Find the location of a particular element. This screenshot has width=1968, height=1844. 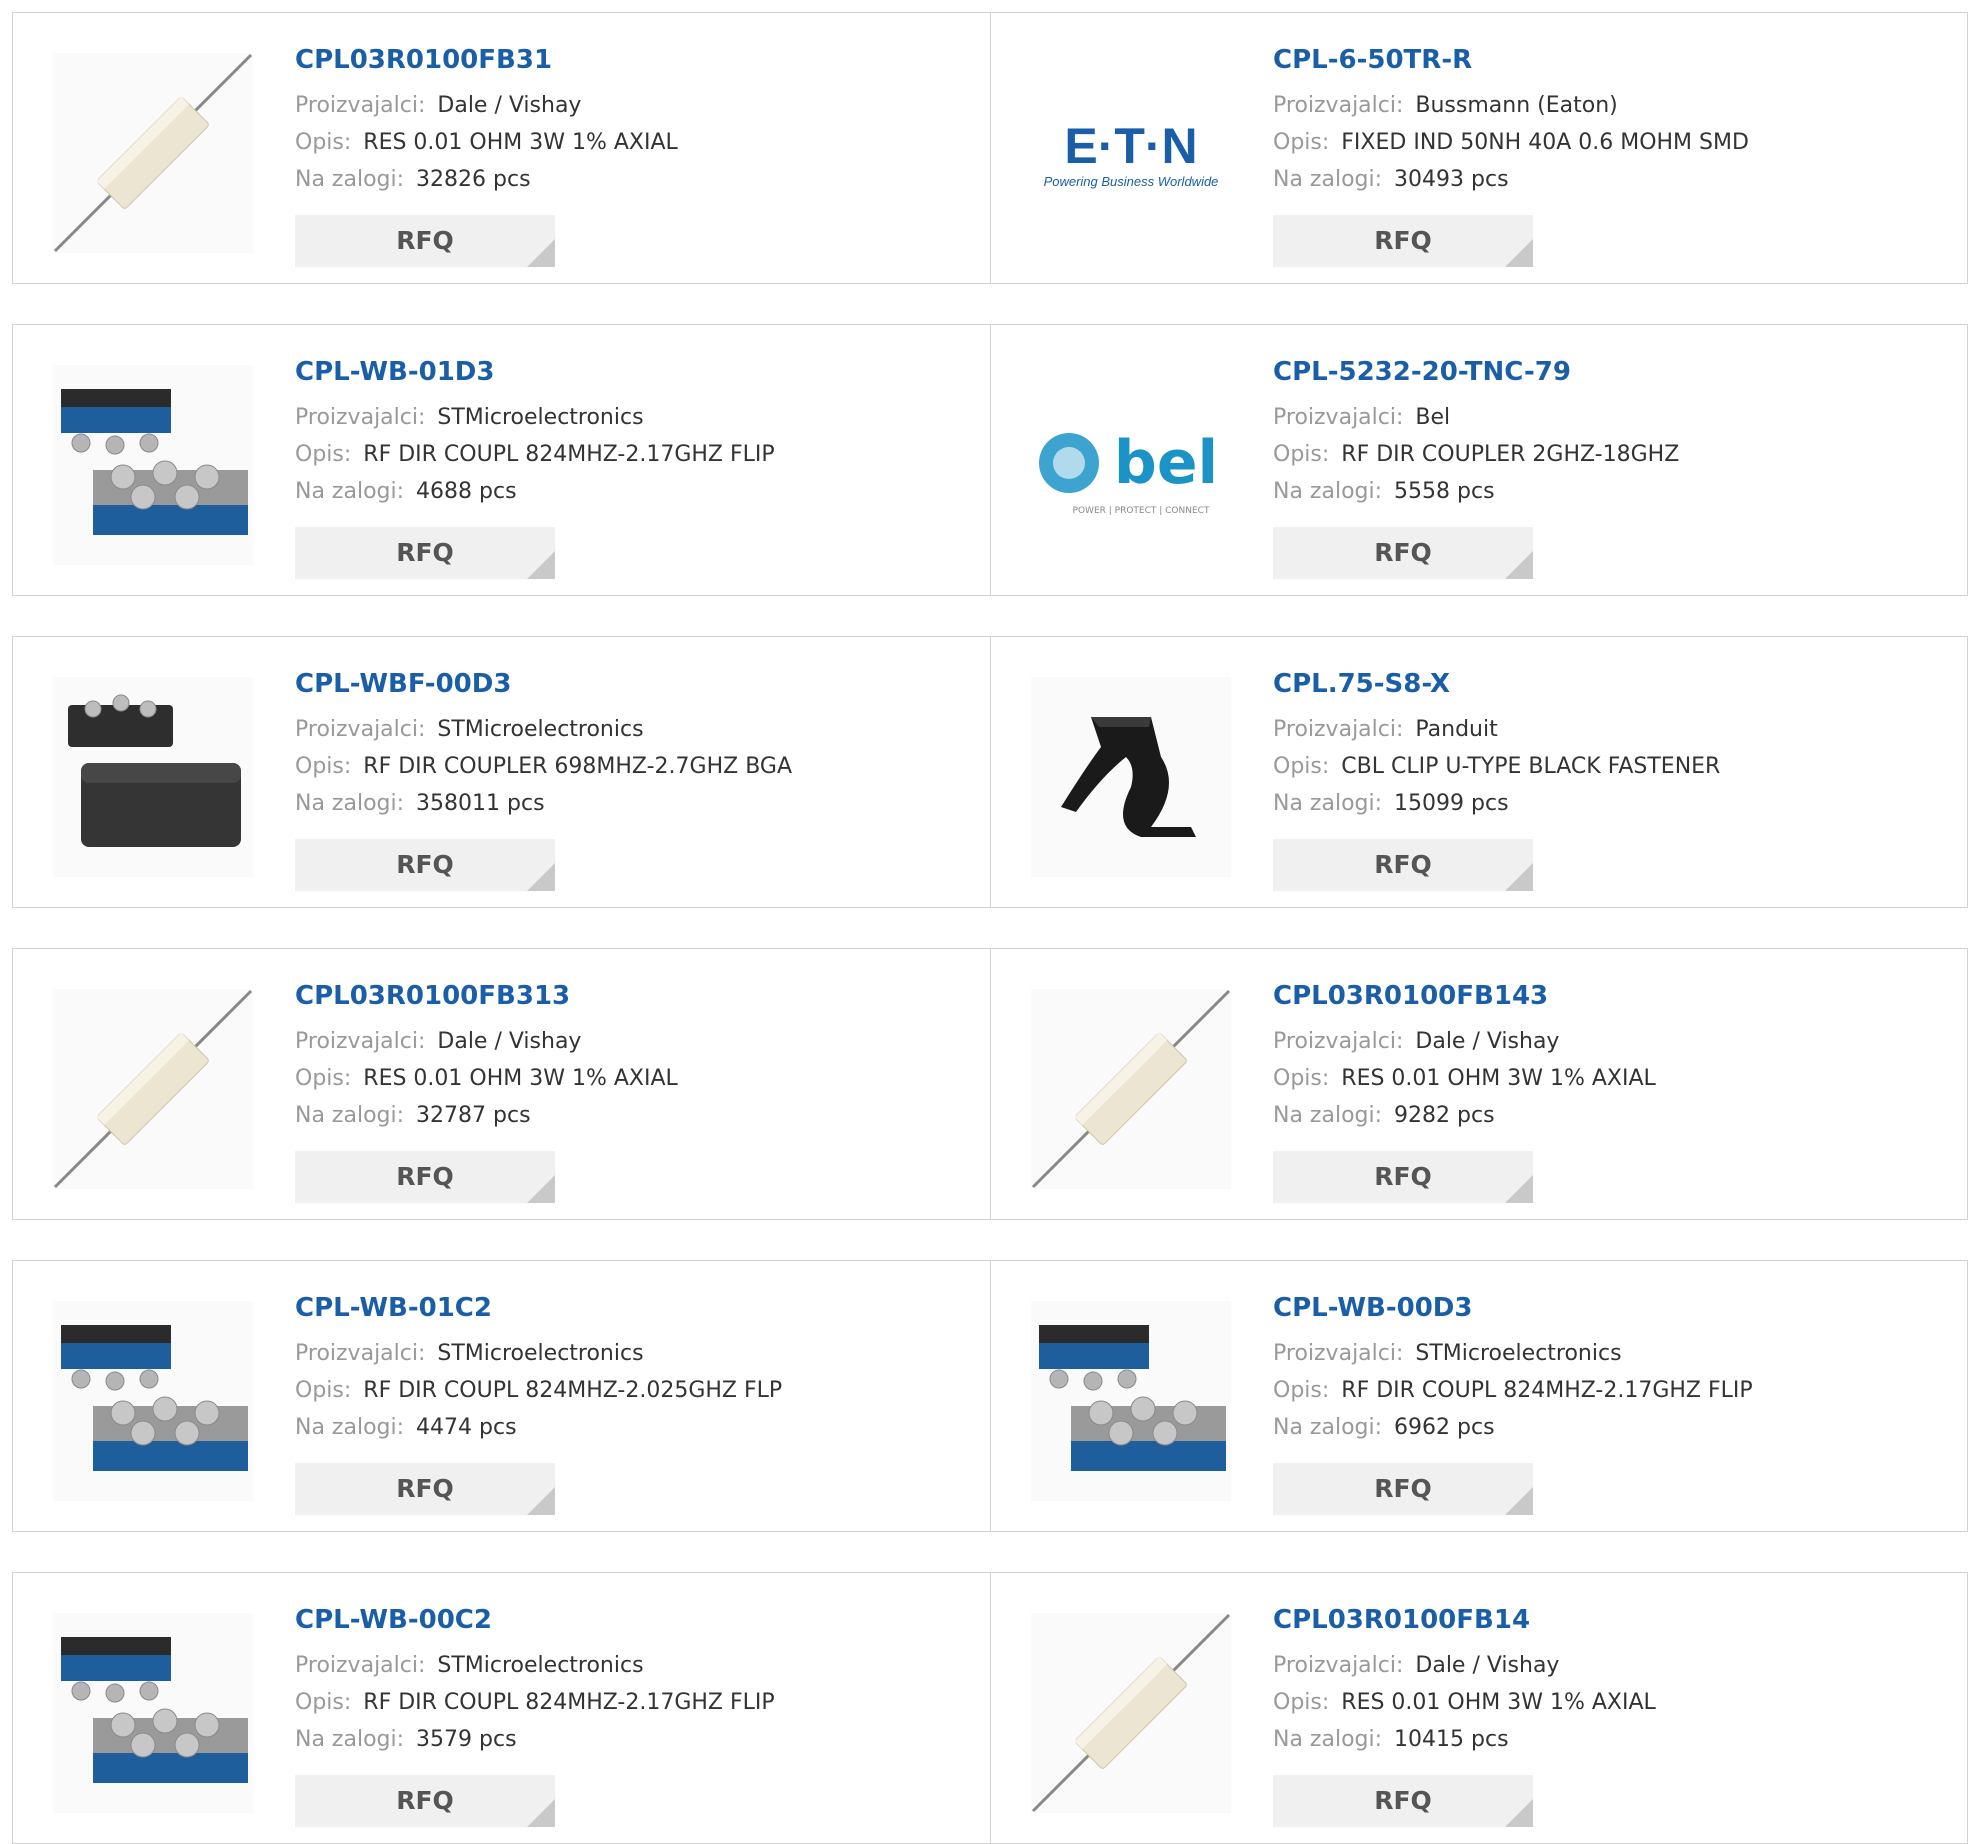

part-number-link: CPL.75-S8-X is located at coordinates (1615, 684).